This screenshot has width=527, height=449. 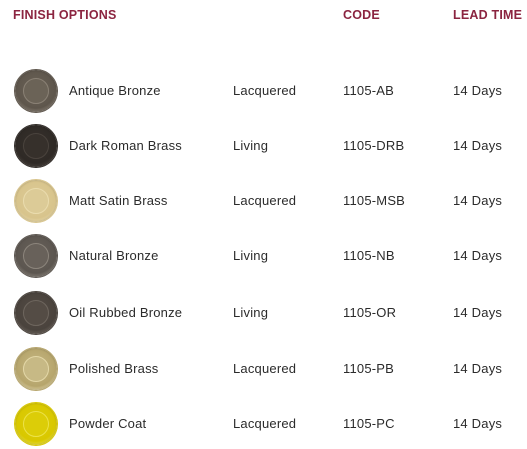 I want to click on finish-code: 1105-AB, so click(x=369, y=90).